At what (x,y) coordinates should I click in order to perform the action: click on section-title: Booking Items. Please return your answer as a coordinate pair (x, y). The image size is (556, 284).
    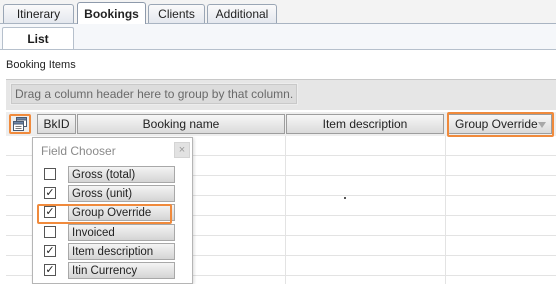
    Looking at the image, I should click on (41, 65).